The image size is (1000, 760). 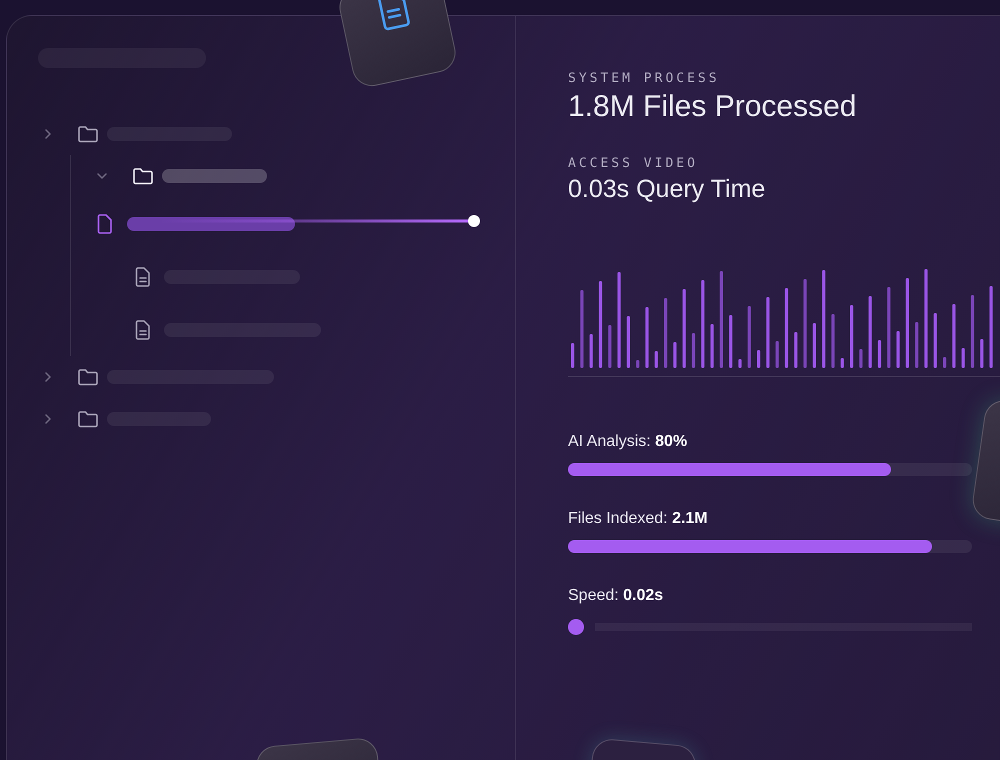 What do you see at coordinates (633, 163) in the screenshot?
I see `stat-label: ACCESS VIDEO` at bounding box center [633, 163].